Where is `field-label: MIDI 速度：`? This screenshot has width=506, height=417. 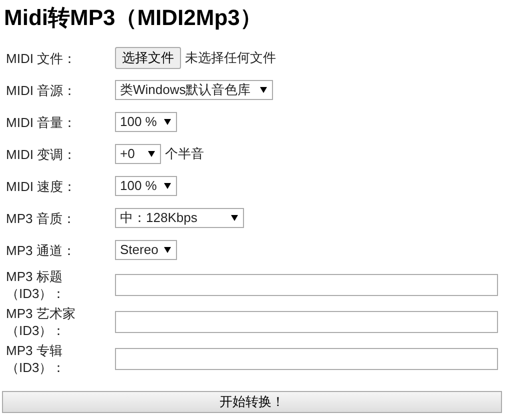
field-label: MIDI 速度： is located at coordinates (42, 186).